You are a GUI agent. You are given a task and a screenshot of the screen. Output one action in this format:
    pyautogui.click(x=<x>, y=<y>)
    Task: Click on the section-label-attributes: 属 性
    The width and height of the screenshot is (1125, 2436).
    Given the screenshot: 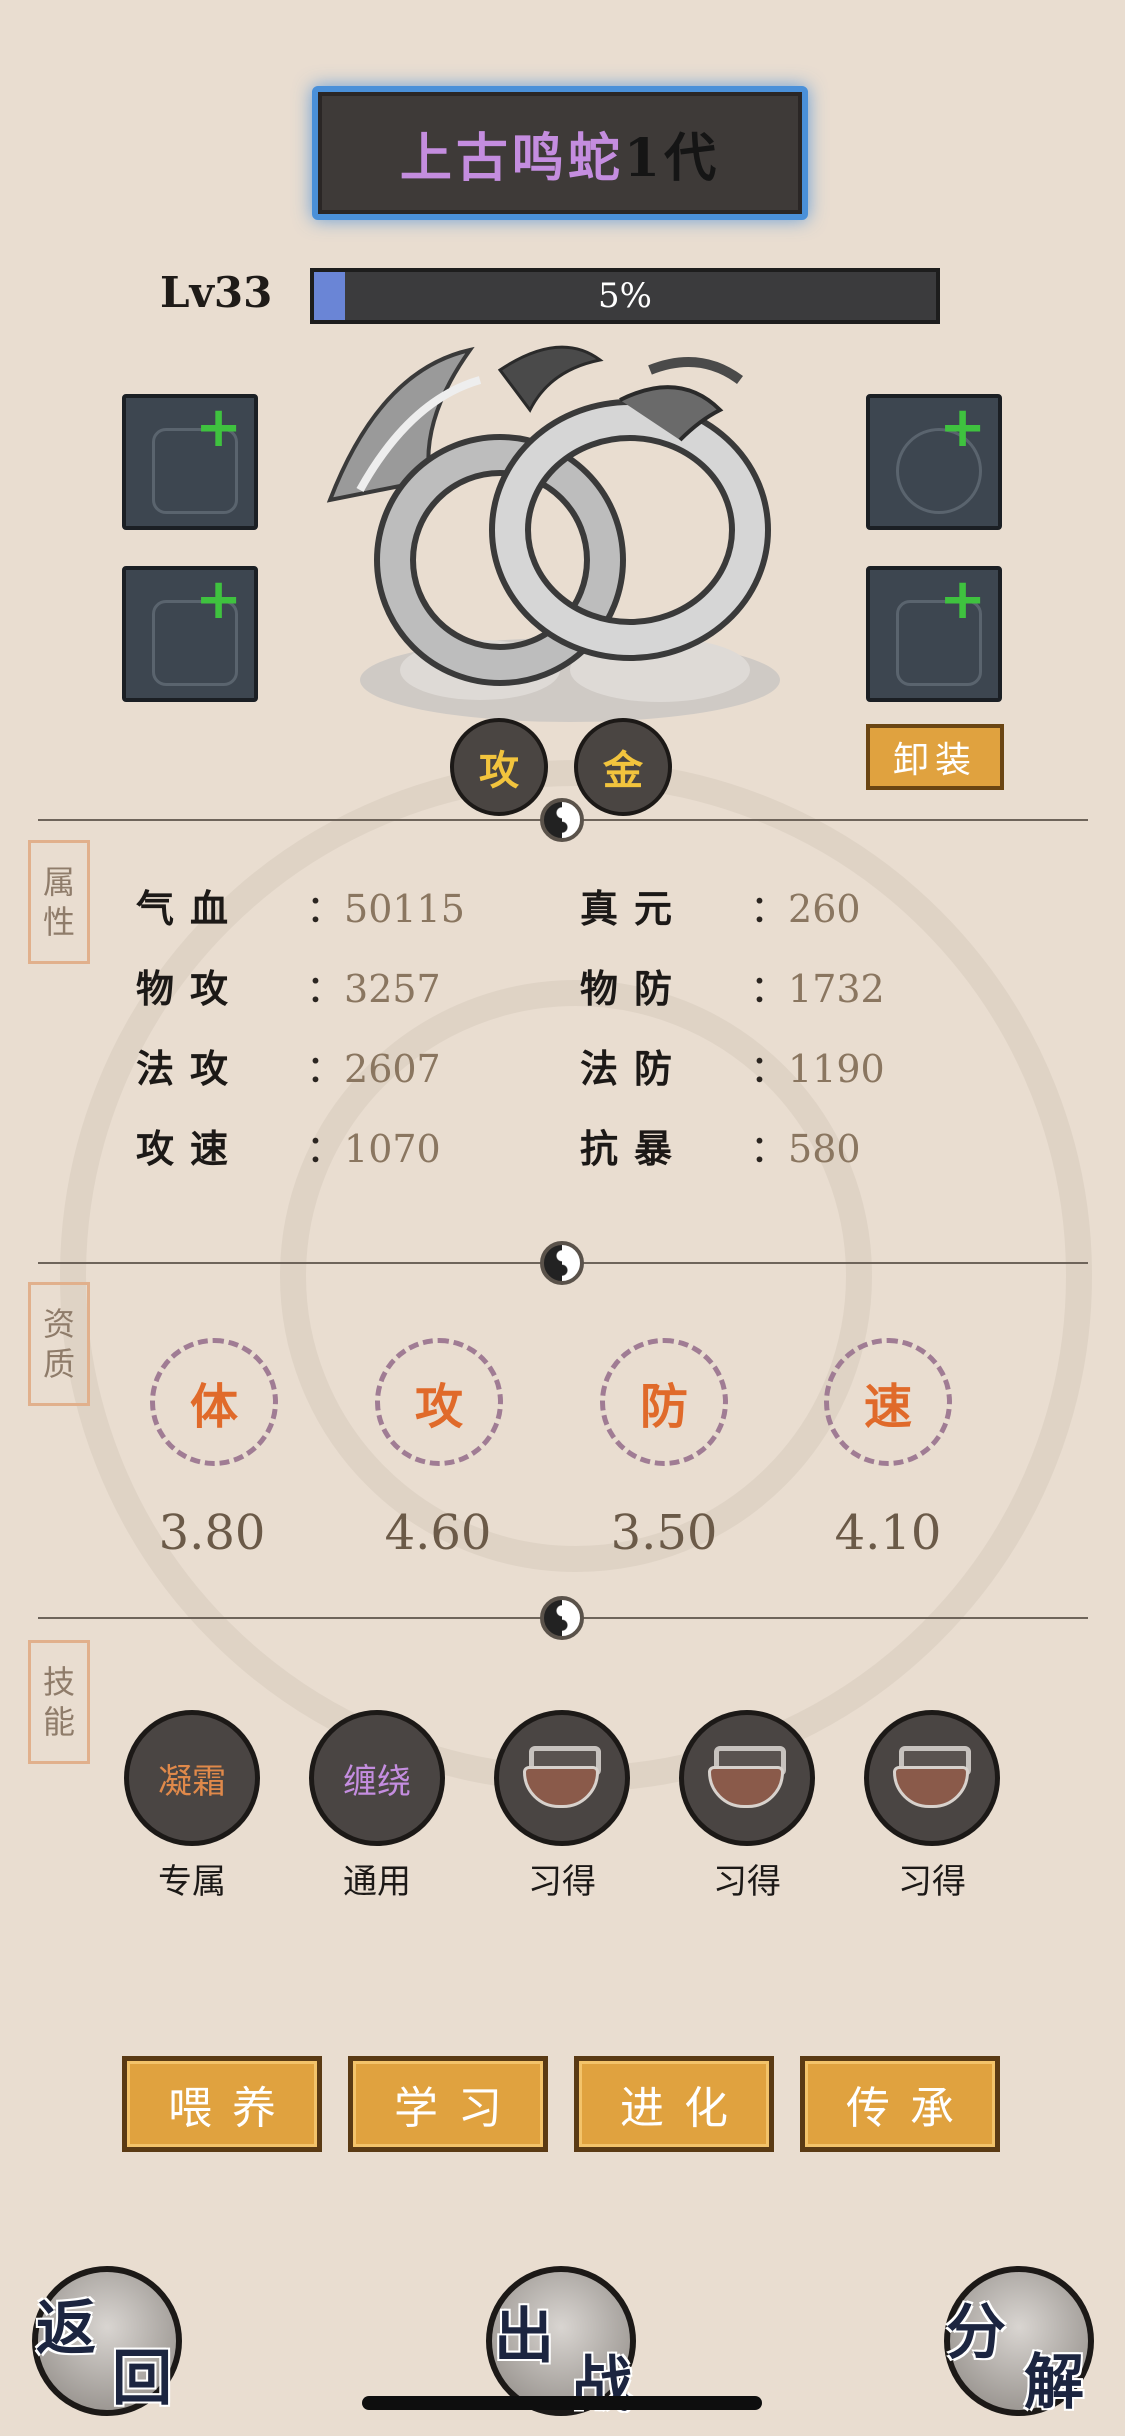 What is the action you would take?
    pyautogui.click(x=59, y=902)
    